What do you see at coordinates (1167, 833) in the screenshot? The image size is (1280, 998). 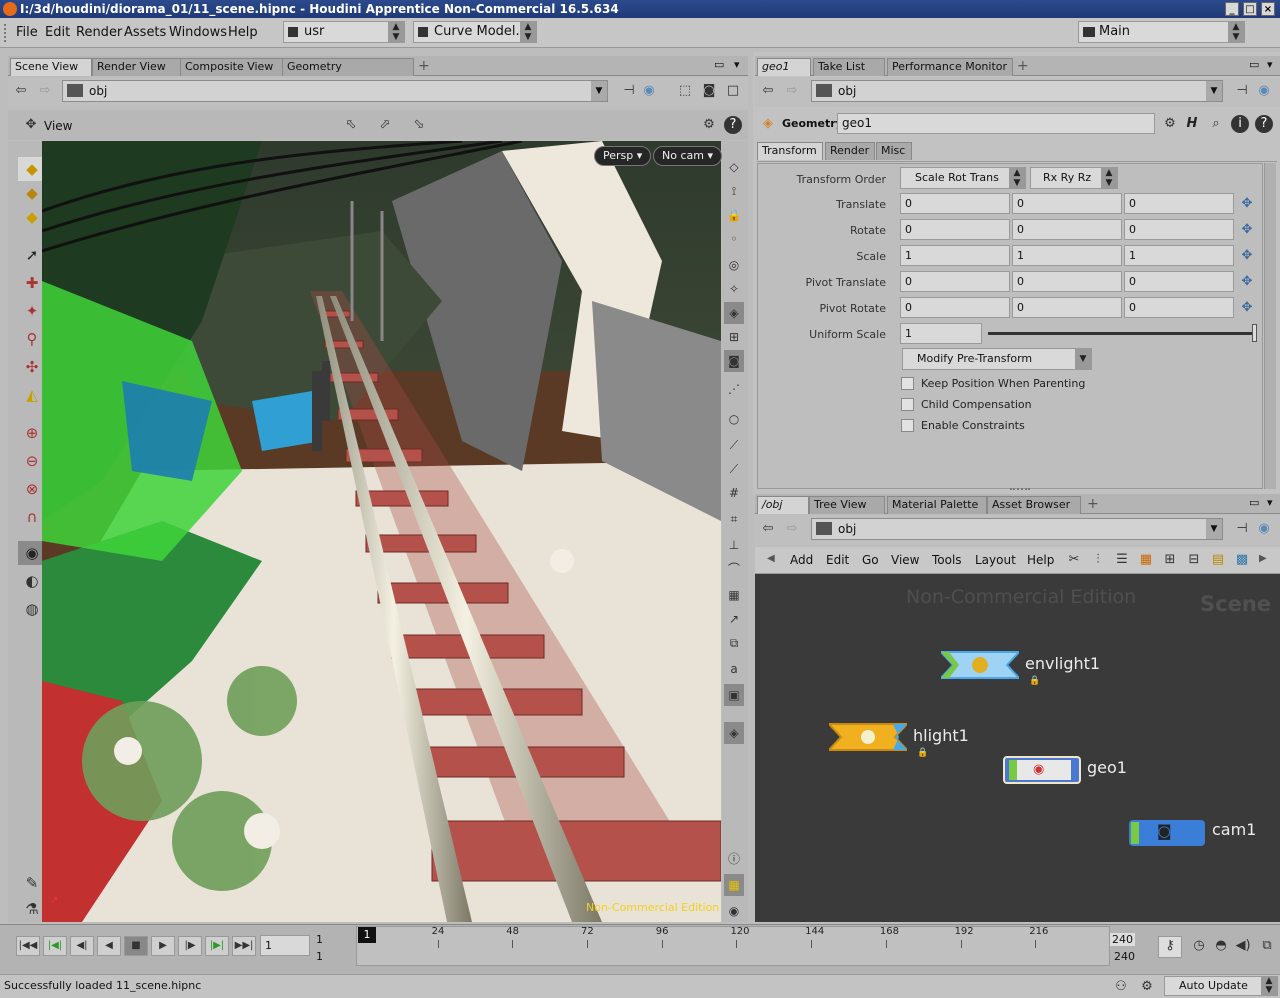 I see `node-cam1: ◙` at bounding box center [1167, 833].